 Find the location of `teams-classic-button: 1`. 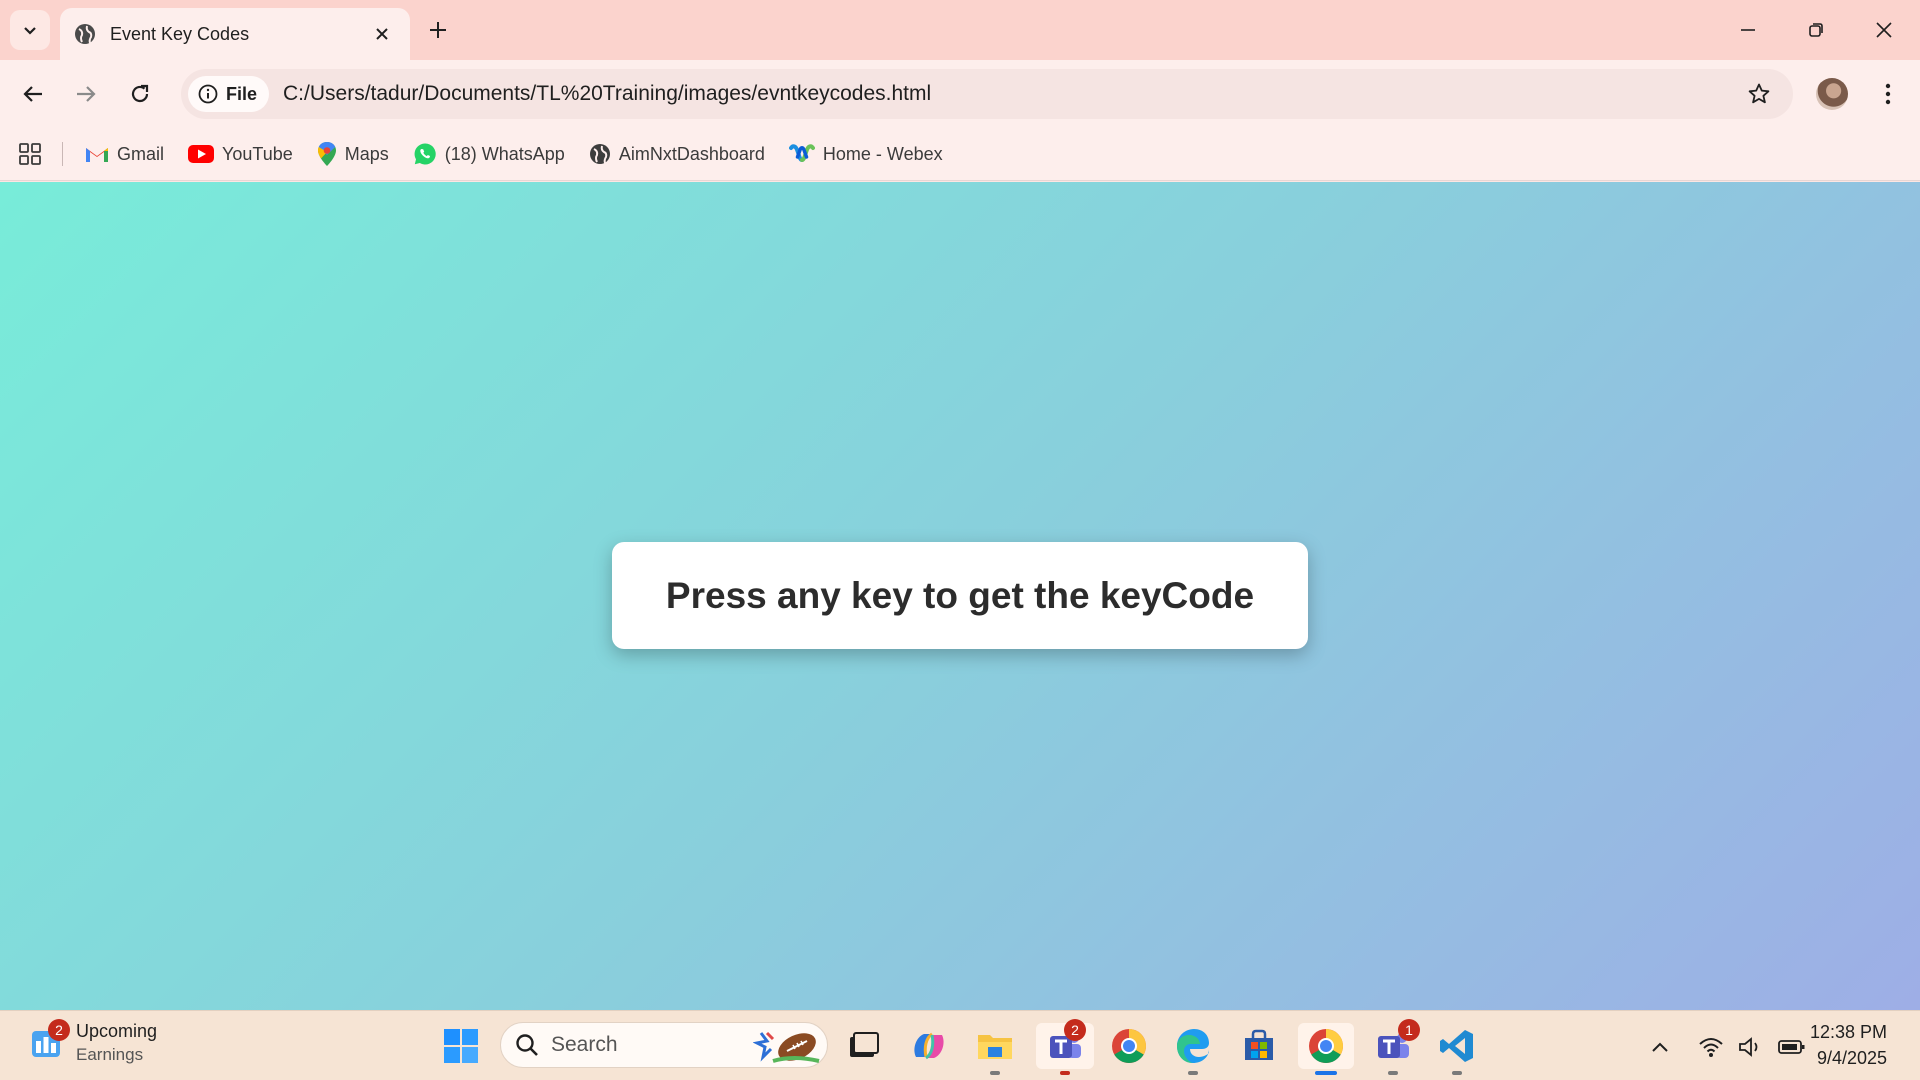

teams-classic-button: 1 is located at coordinates (1395, 1047).